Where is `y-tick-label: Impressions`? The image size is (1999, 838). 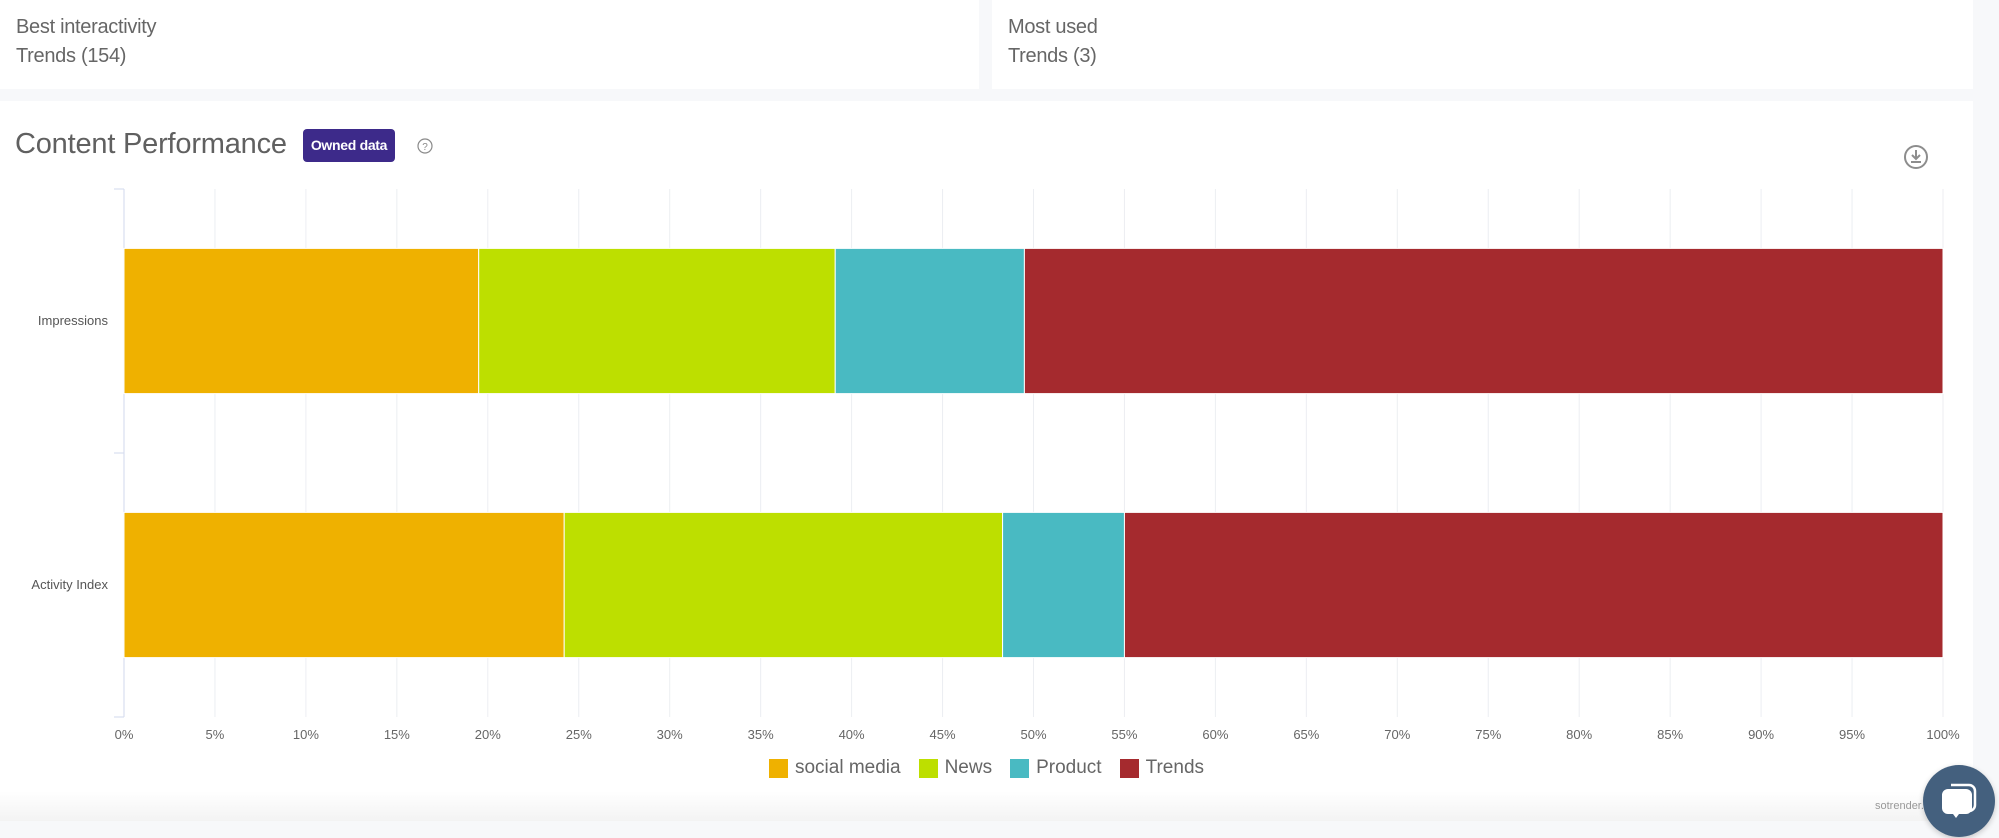
y-tick-label: Impressions is located at coordinates (73, 320).